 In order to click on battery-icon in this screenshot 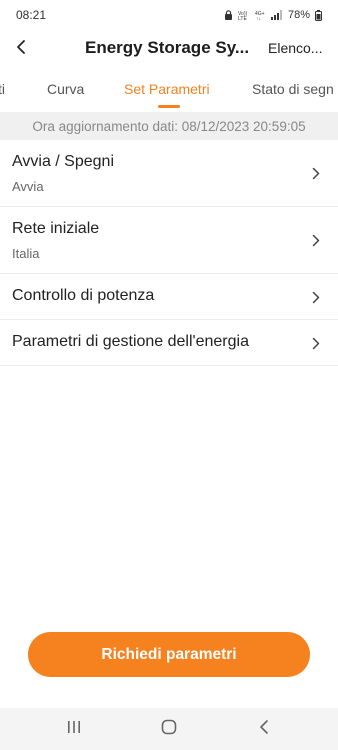, I will do `click(318, 15)`.